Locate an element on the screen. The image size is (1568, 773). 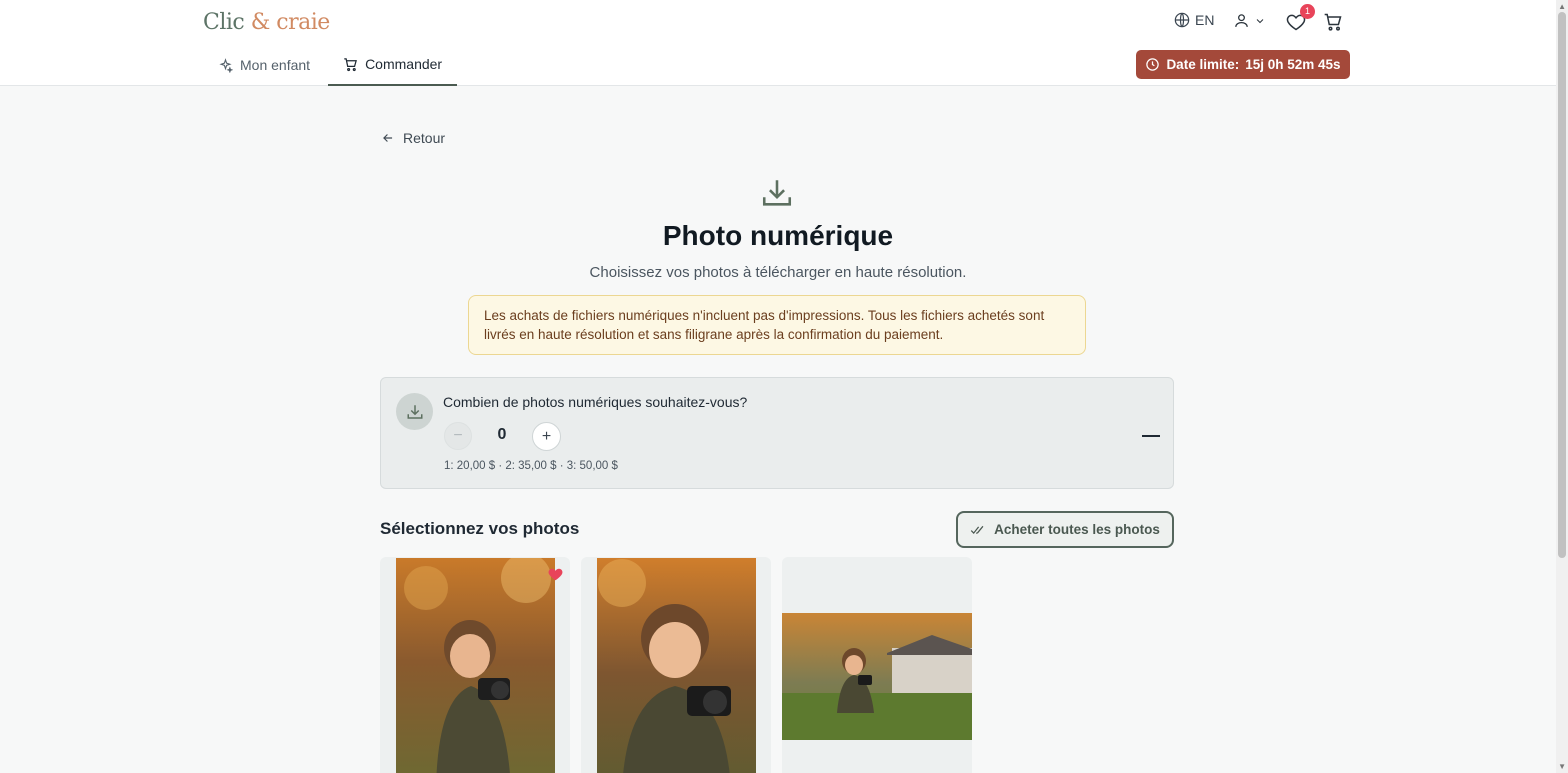
section-title: Sélectionnez vos photos is located at coordinates (480, 528).